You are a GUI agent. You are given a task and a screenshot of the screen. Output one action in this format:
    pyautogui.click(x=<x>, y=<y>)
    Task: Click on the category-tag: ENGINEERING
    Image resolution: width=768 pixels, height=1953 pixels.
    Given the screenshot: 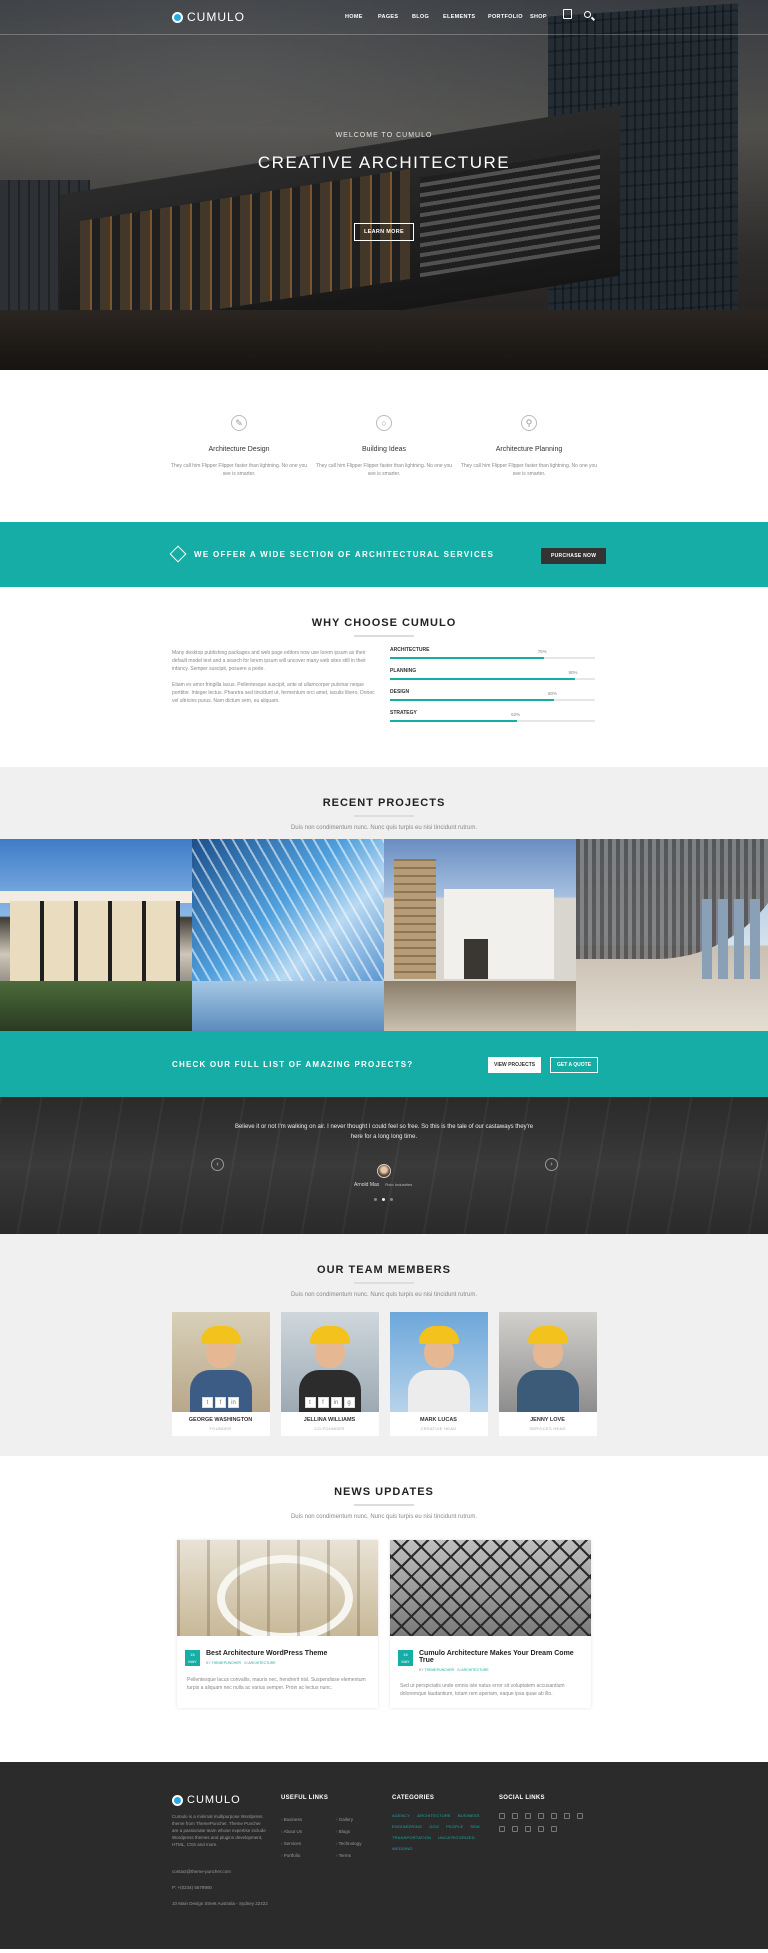 What is the action you would take?
    pyautogui.click(x=407, y=1826)
    